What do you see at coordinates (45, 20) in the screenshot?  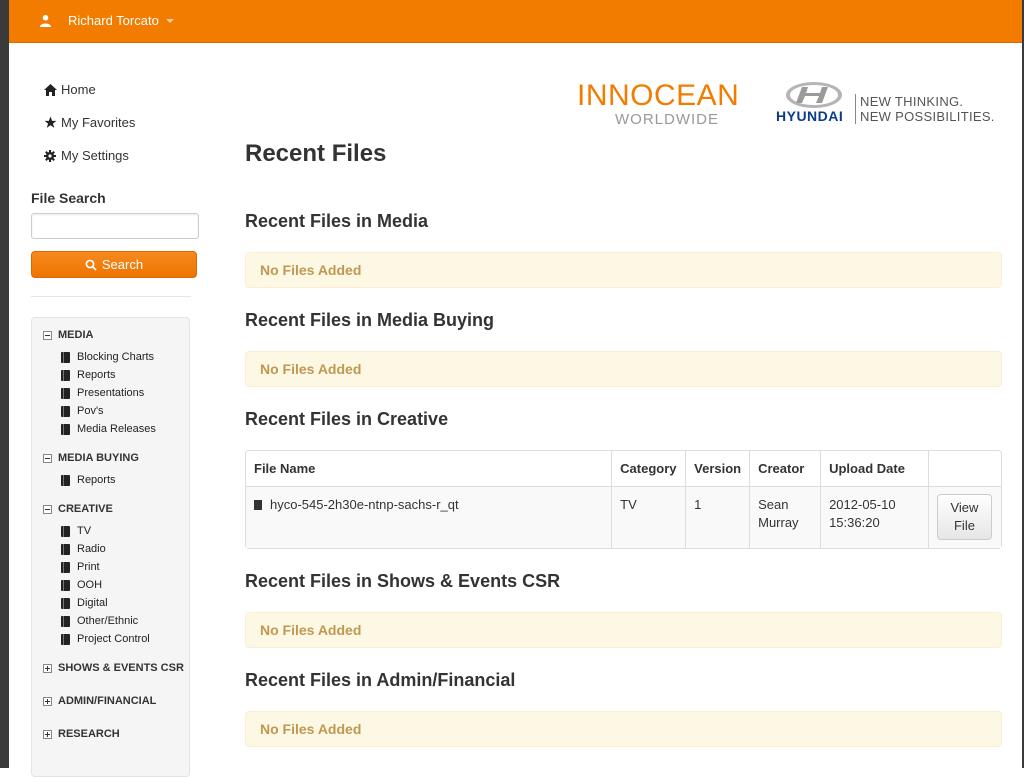 I see `user-icon` at bounding box center [45, 20].